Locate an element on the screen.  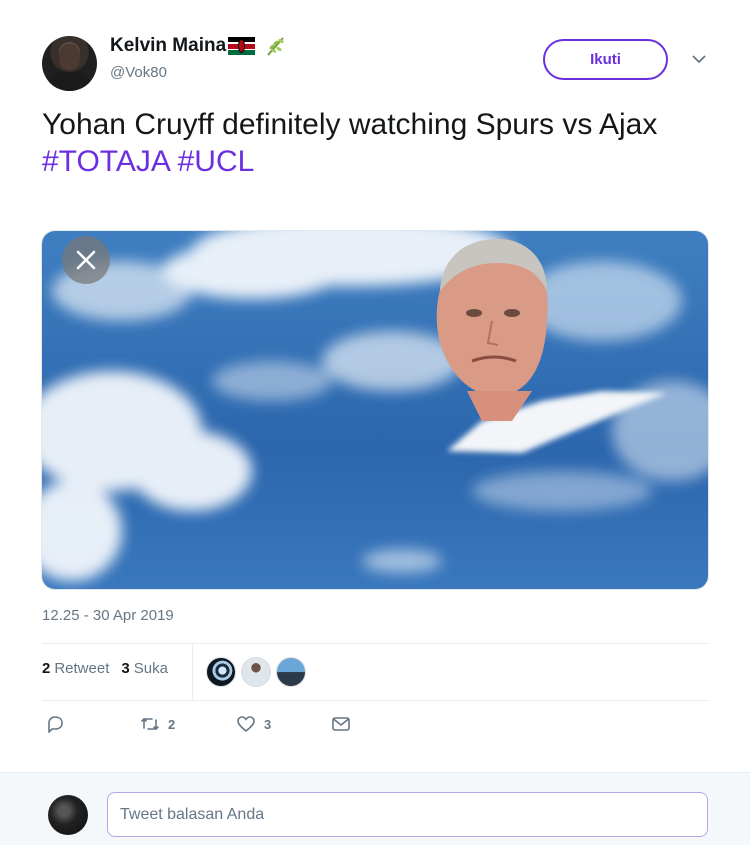
tweet-timestamp: 12.25 - 30 Apr 2019 is located at coordinates (108, 615).